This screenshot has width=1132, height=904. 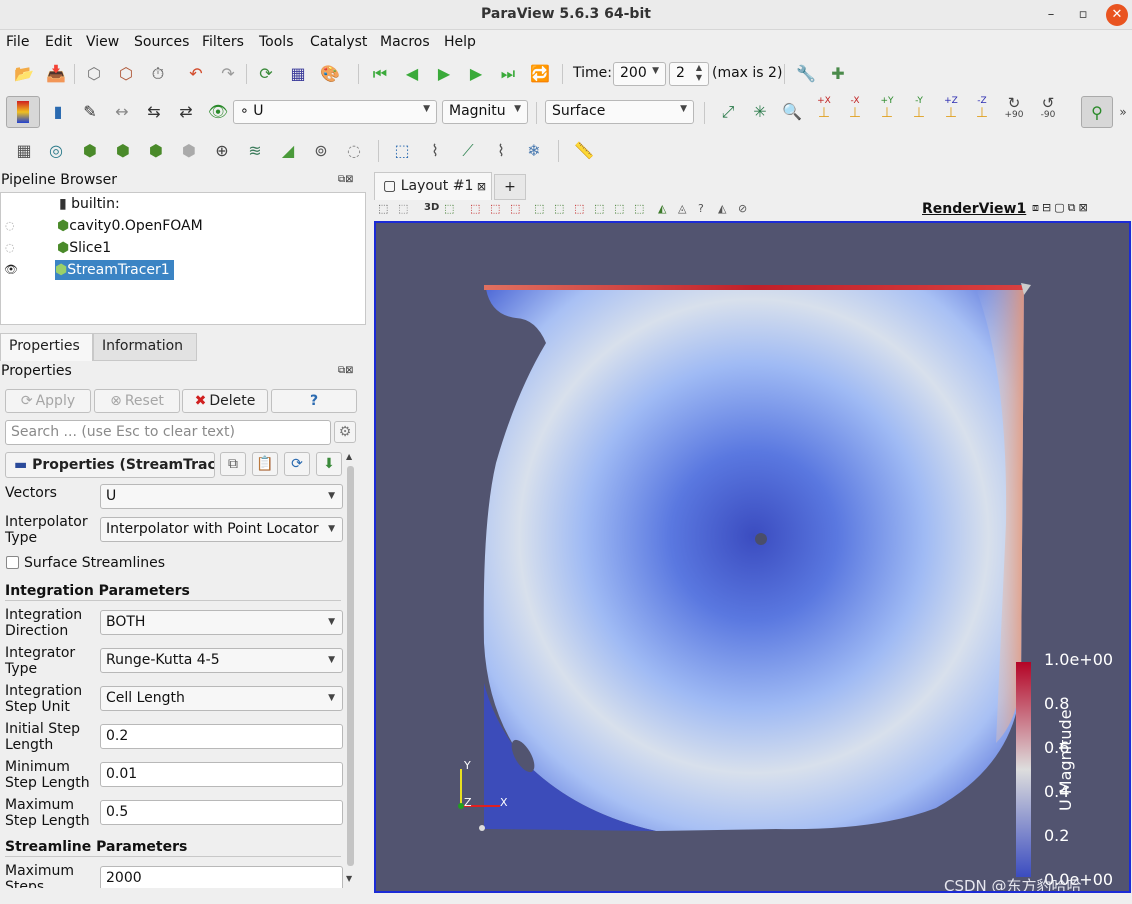 What do you see at coordinates (145, 347) in the screenshot?
I see `tab-information: Information` at bounding box center [145, 347].